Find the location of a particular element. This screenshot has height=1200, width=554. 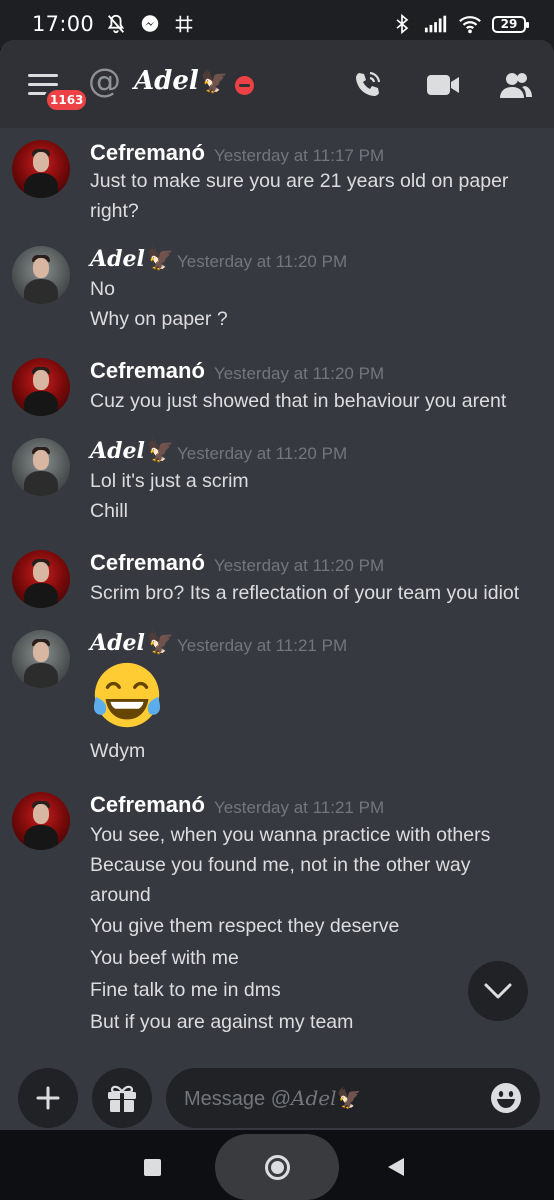

message-line: Why on paper ? is located at coordinates (159, 319).